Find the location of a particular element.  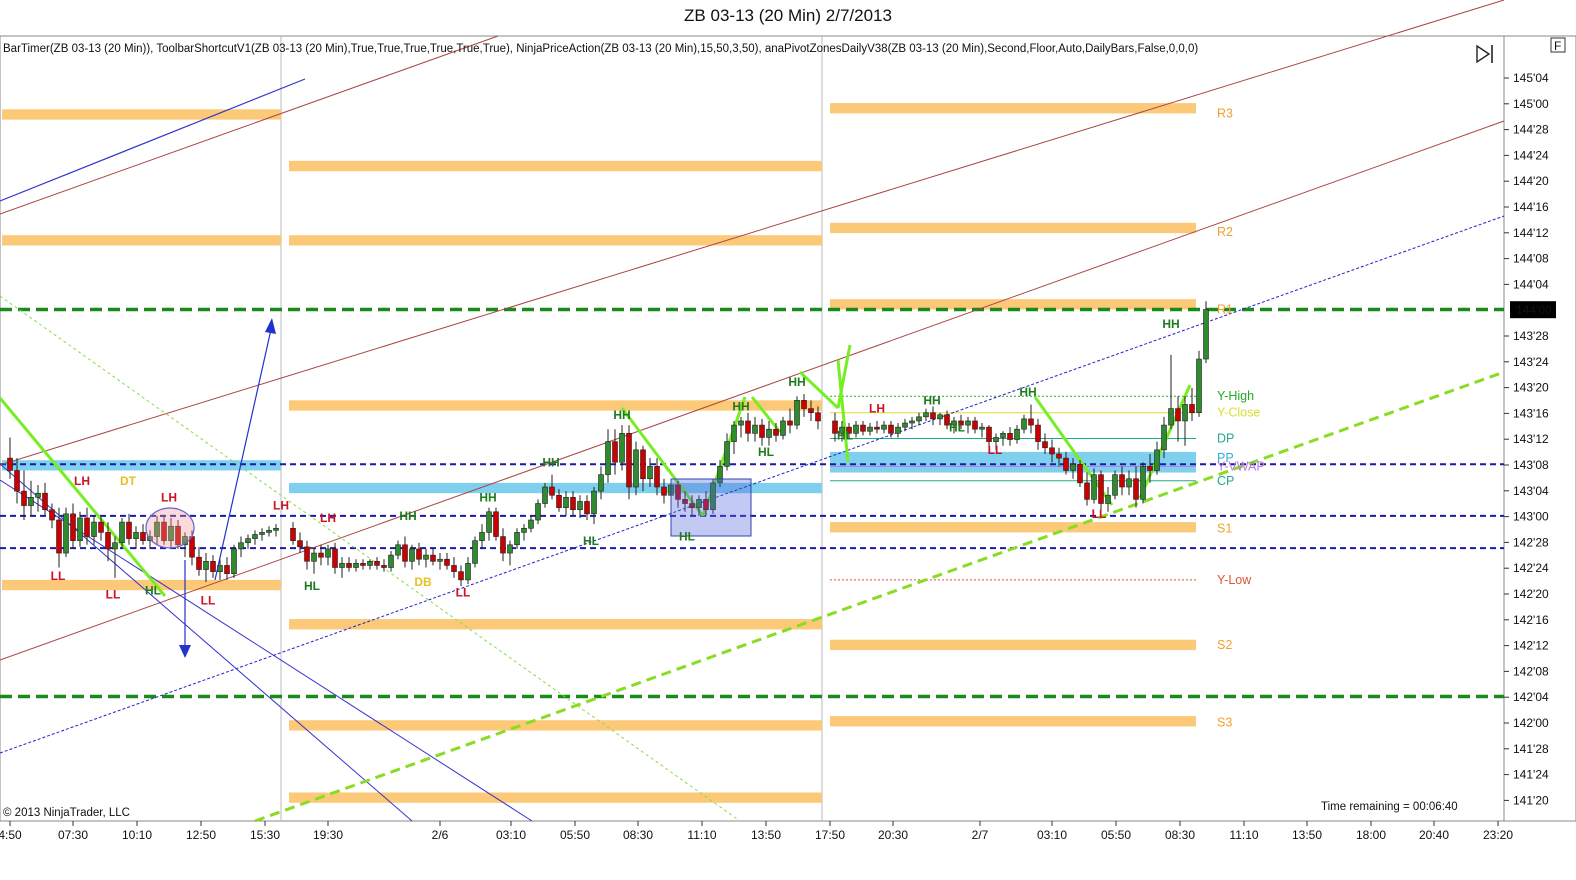

swing-label: LL is located at coordinates (995, 450).